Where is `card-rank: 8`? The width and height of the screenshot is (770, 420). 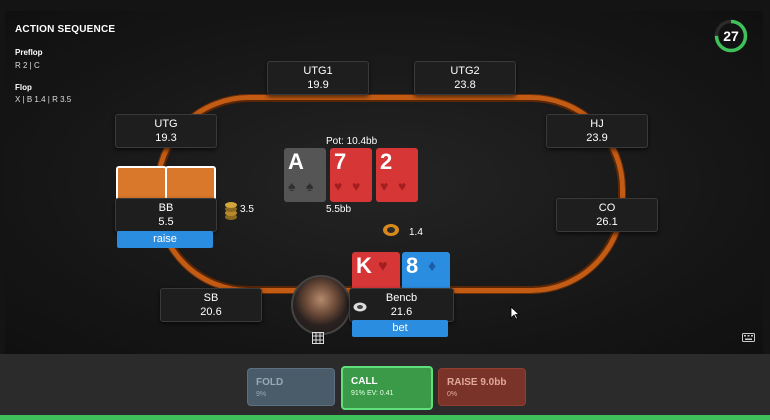
card-rank: 8 is located at coordinates (412, 265).